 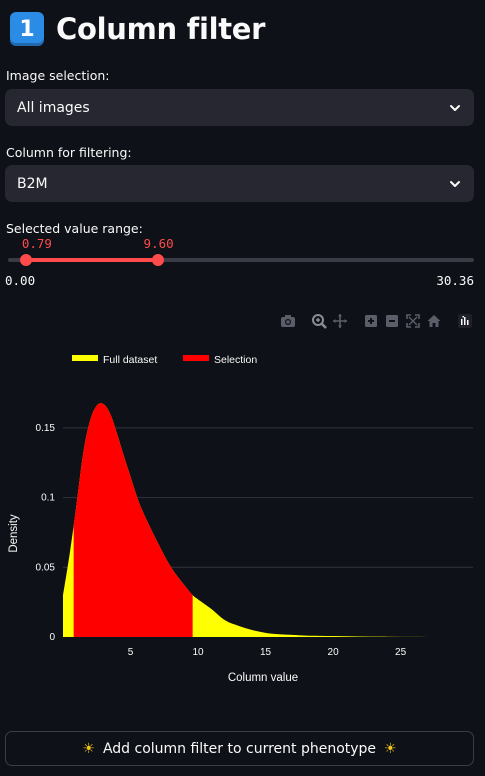 I want to click on column-filter-value: B2M, so click(x=32, y=183).